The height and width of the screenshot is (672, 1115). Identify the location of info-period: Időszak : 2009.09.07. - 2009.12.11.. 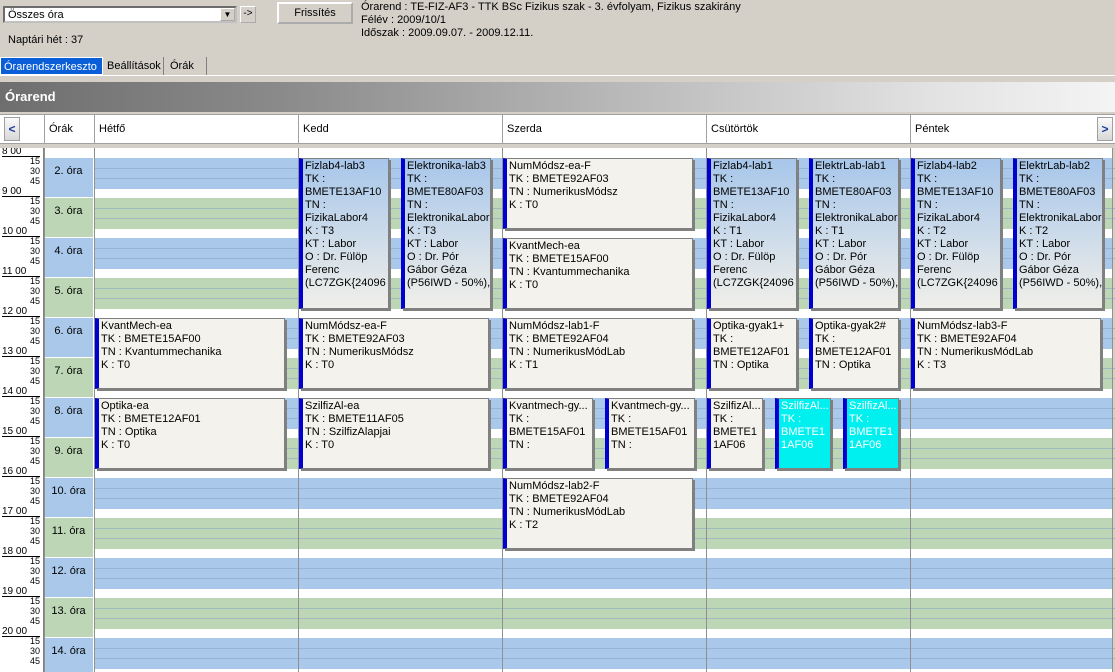
(447, 33).